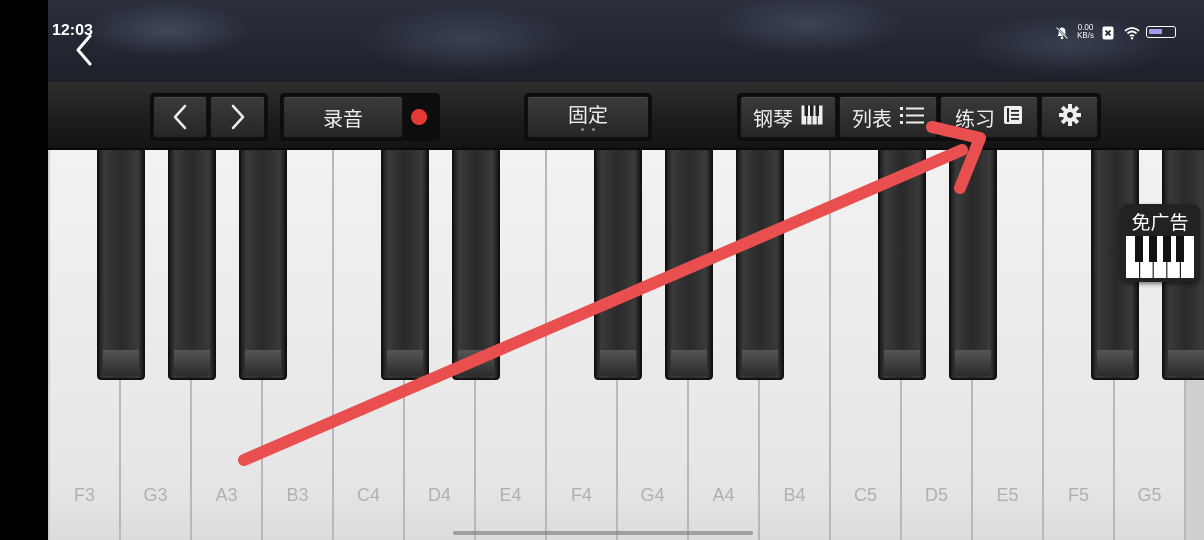 This screenshot has height=540, width=1204. What do you see at coordinates (1132, 32) in the screenshot?
I see `wifi-icon` at bounding box center [1132, 32].